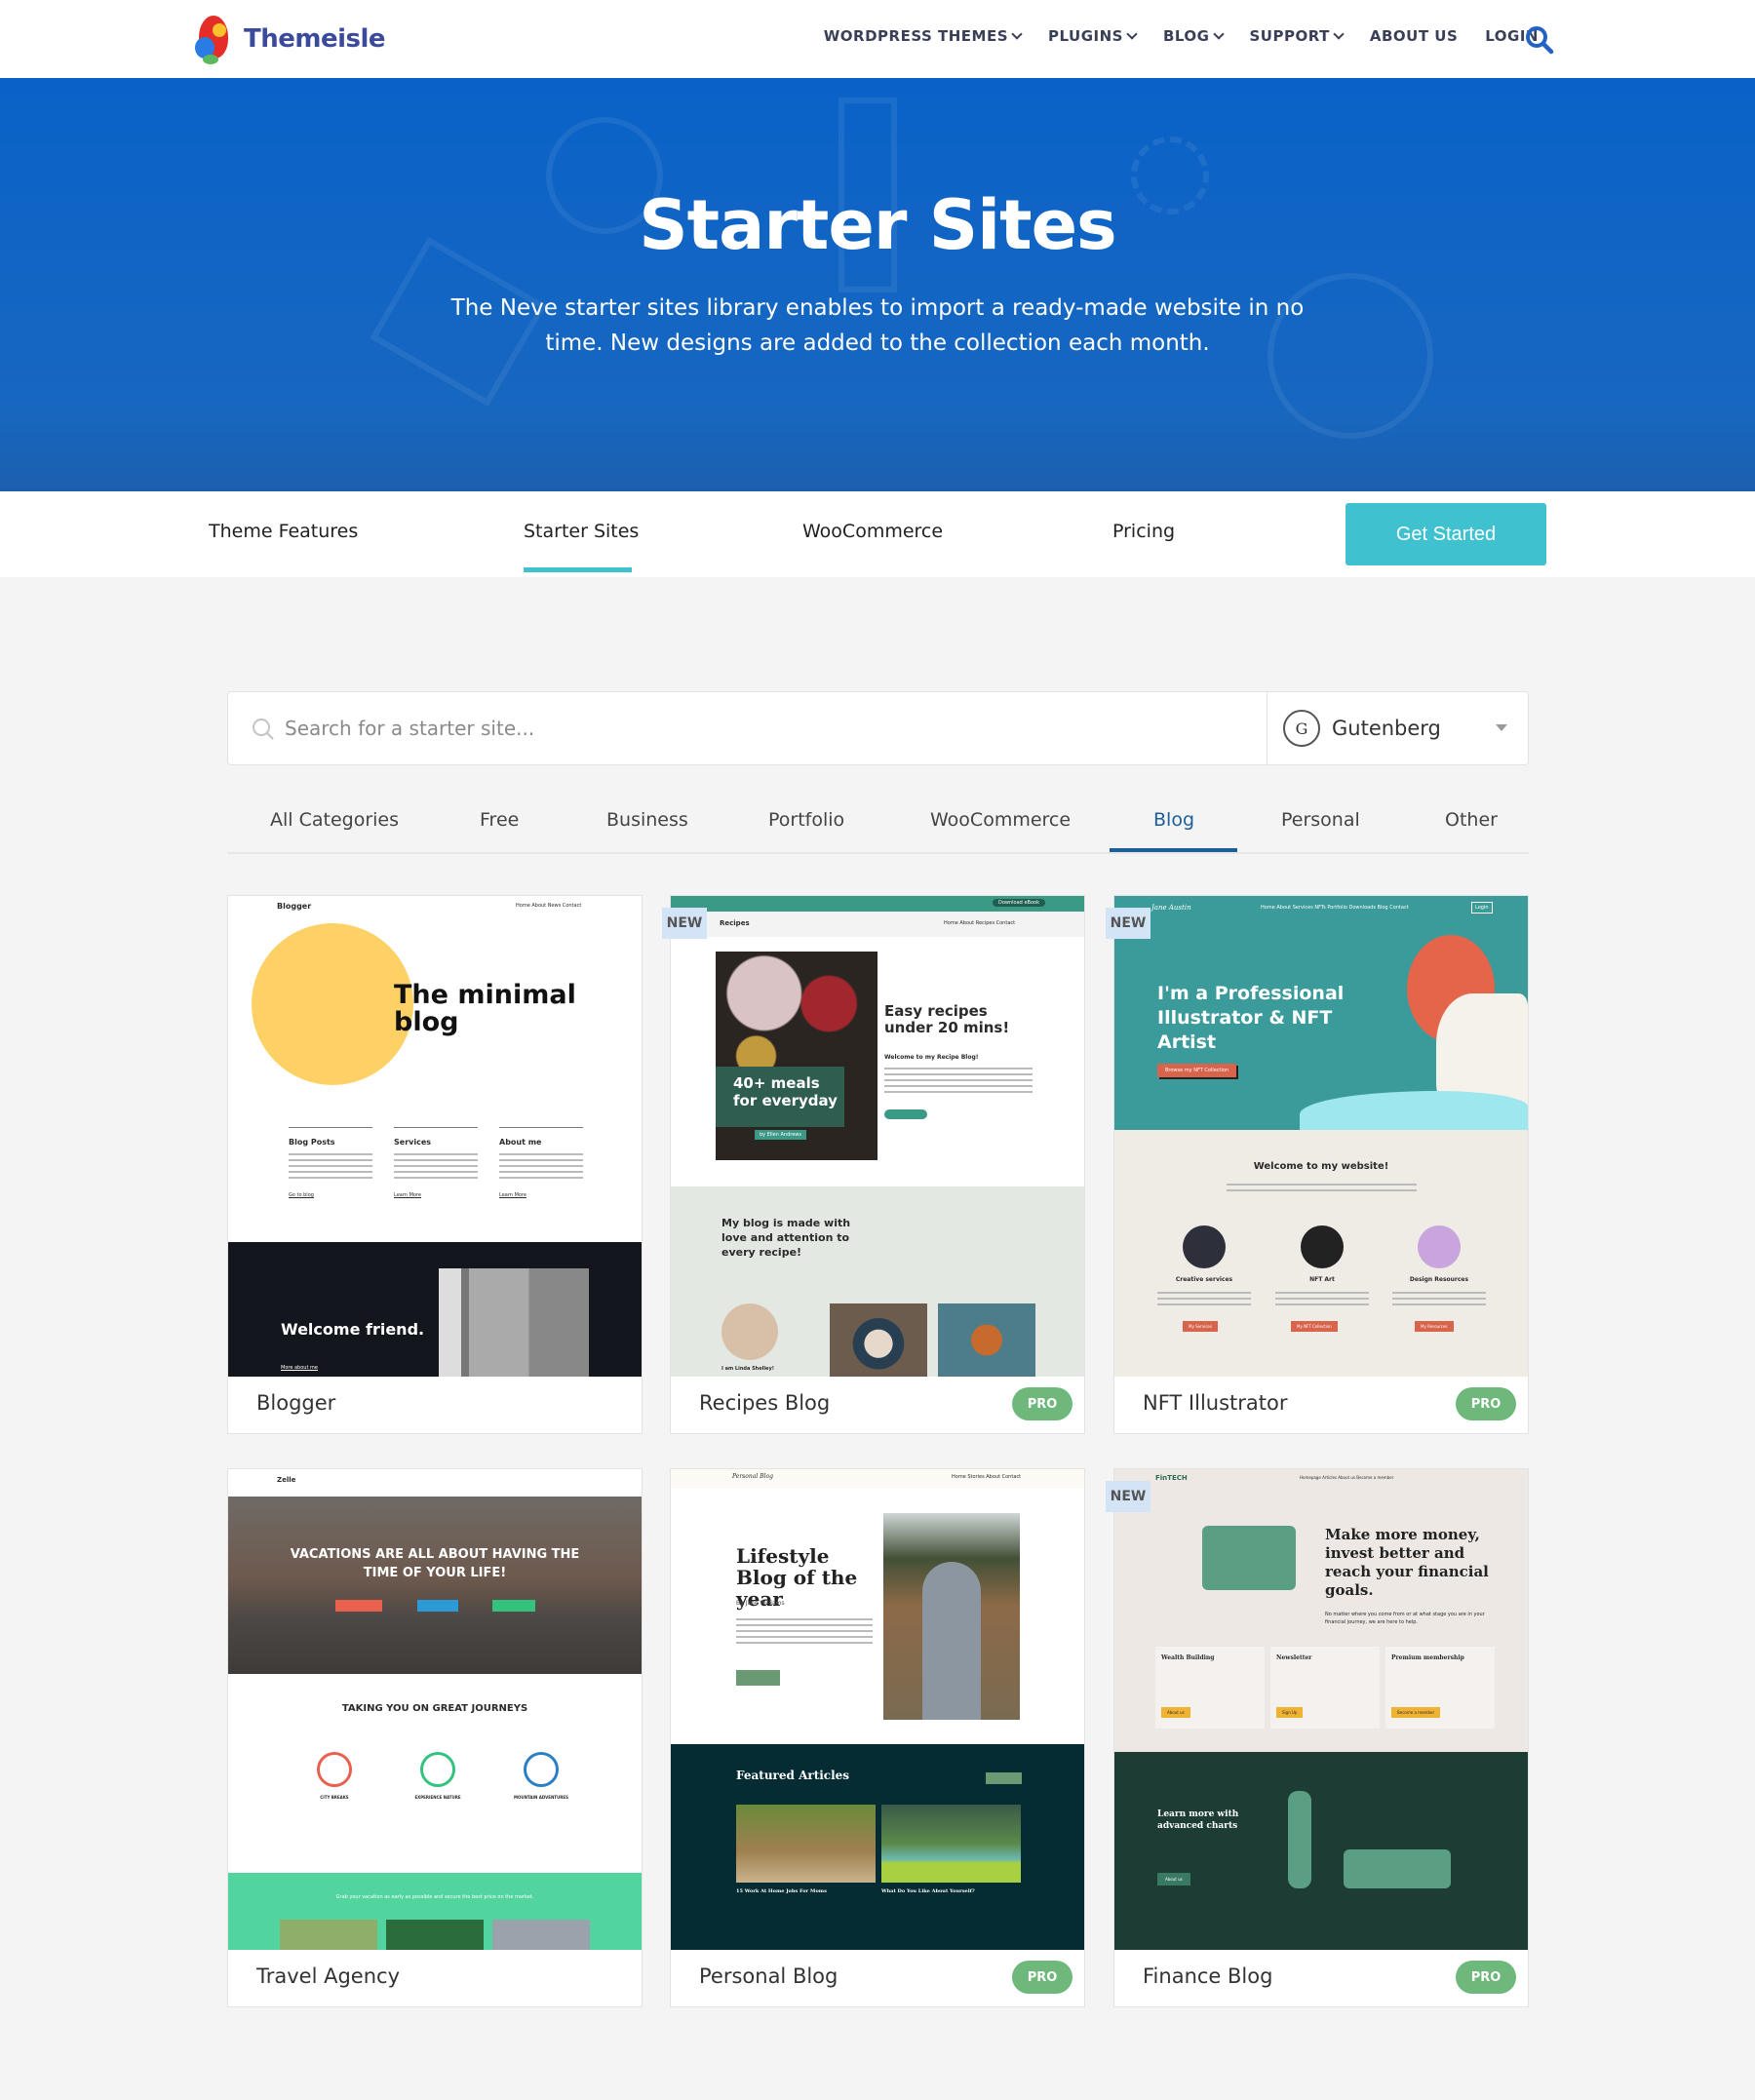 The width and height of the screenshot is (1755, 2100). What do you see at coordinates (1171, 1478) in the screenshot?
I see `preview-brand: FinTECH` at bounding box center [1171, 1478].